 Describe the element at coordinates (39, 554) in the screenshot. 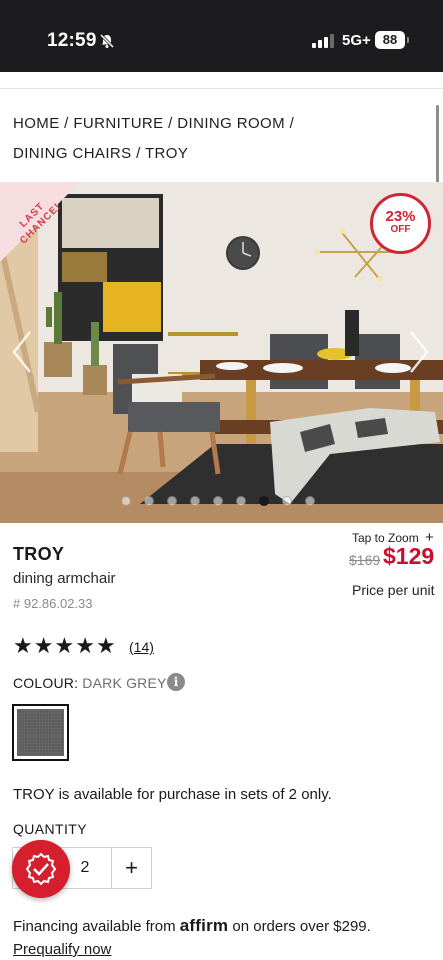

I see `product-name: TROY` at that location.